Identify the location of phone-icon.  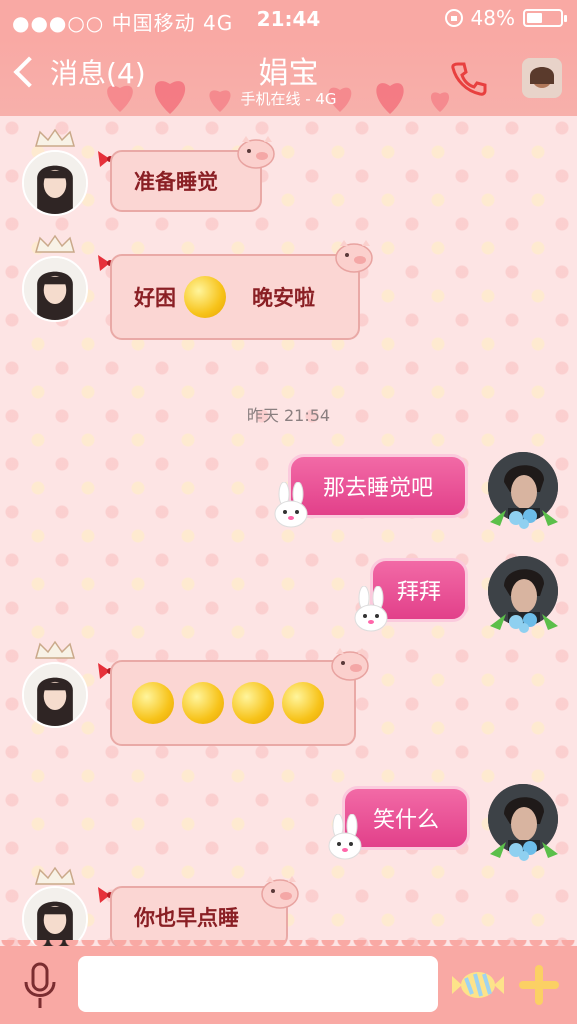
(469, 79).